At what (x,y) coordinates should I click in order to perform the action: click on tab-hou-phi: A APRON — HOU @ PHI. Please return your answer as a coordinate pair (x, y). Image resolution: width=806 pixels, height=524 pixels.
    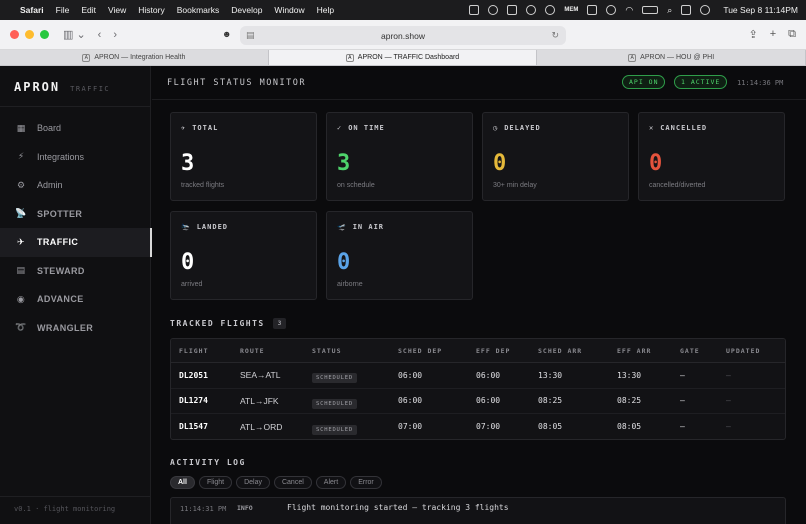
    Looking at the image, I should click on (671, 57).